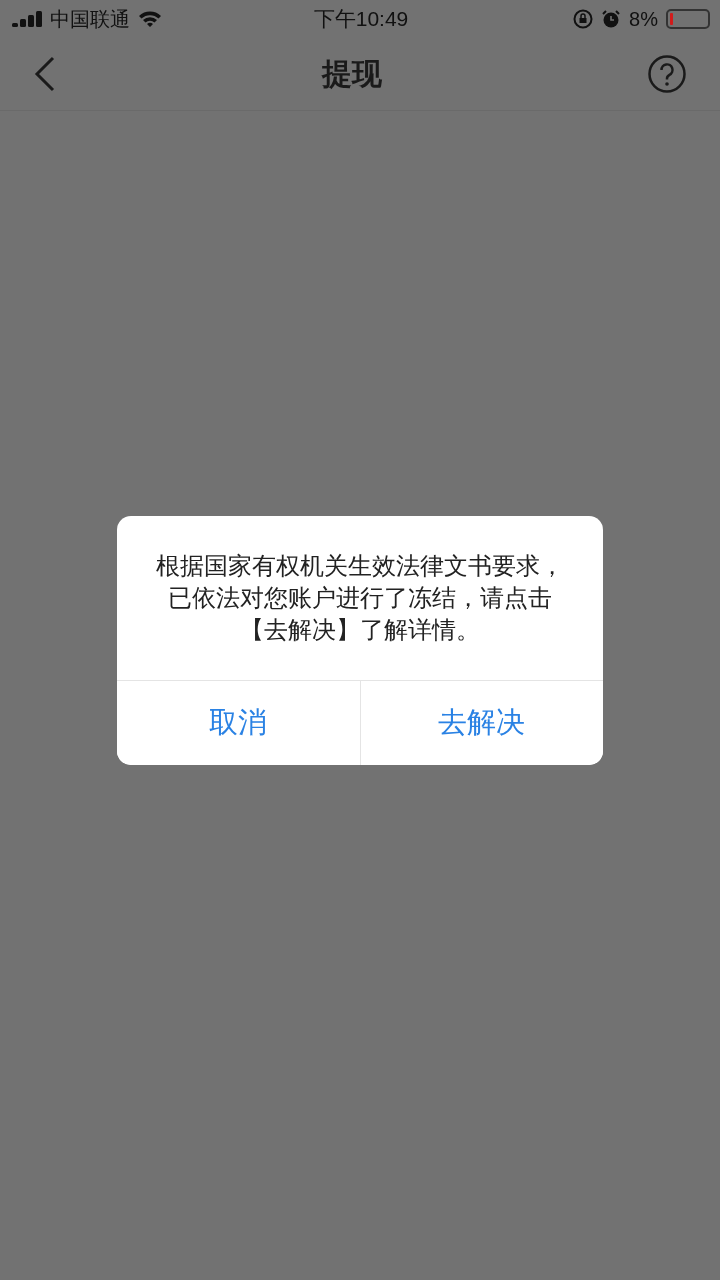 This screenshot has width=720, height=1280. Describe the element at coordinates (27, 19) in the screenshot. I see `signal-icon` at that location.